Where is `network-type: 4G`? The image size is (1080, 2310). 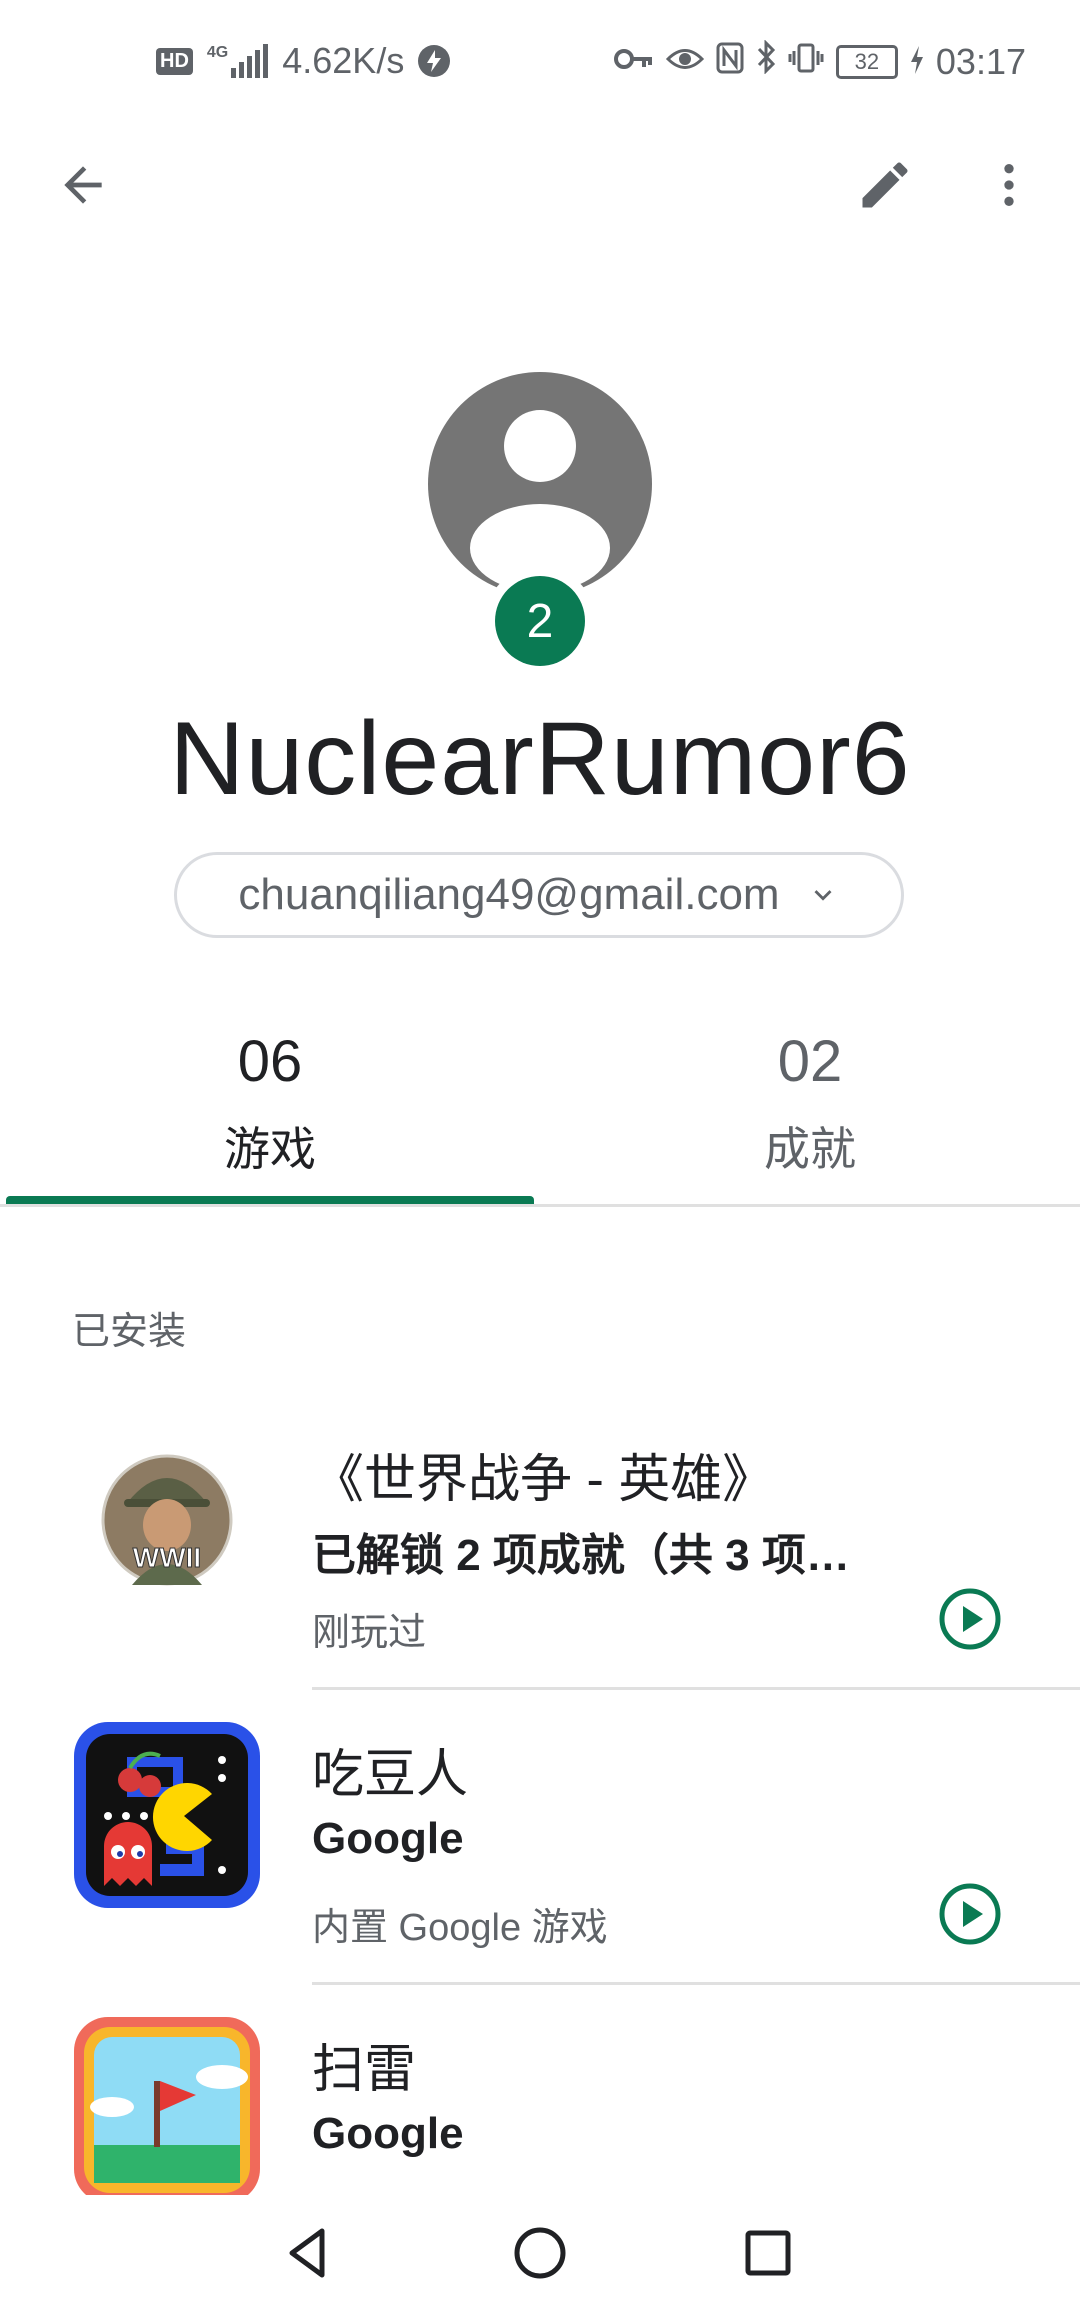 network-type: 4G is located at coordinates (217, 52).